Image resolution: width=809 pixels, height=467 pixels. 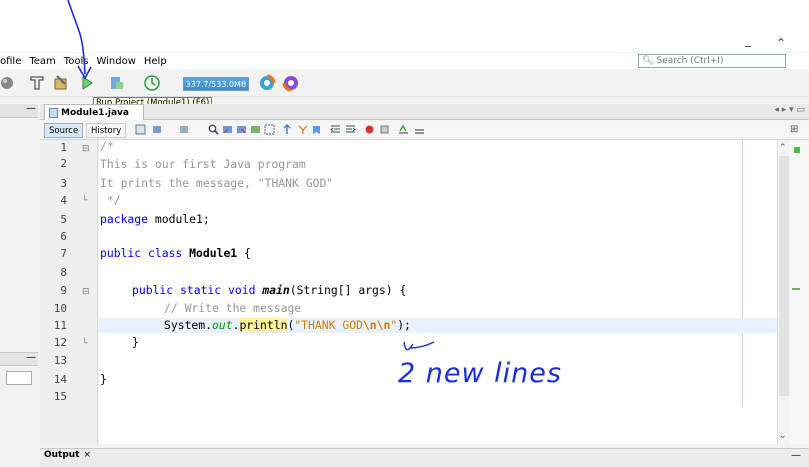 What do you see at coordinates (480, 373) in the screenshot?
I see `handwritten-note: 2 new lines` at bounding box center [480, 373].